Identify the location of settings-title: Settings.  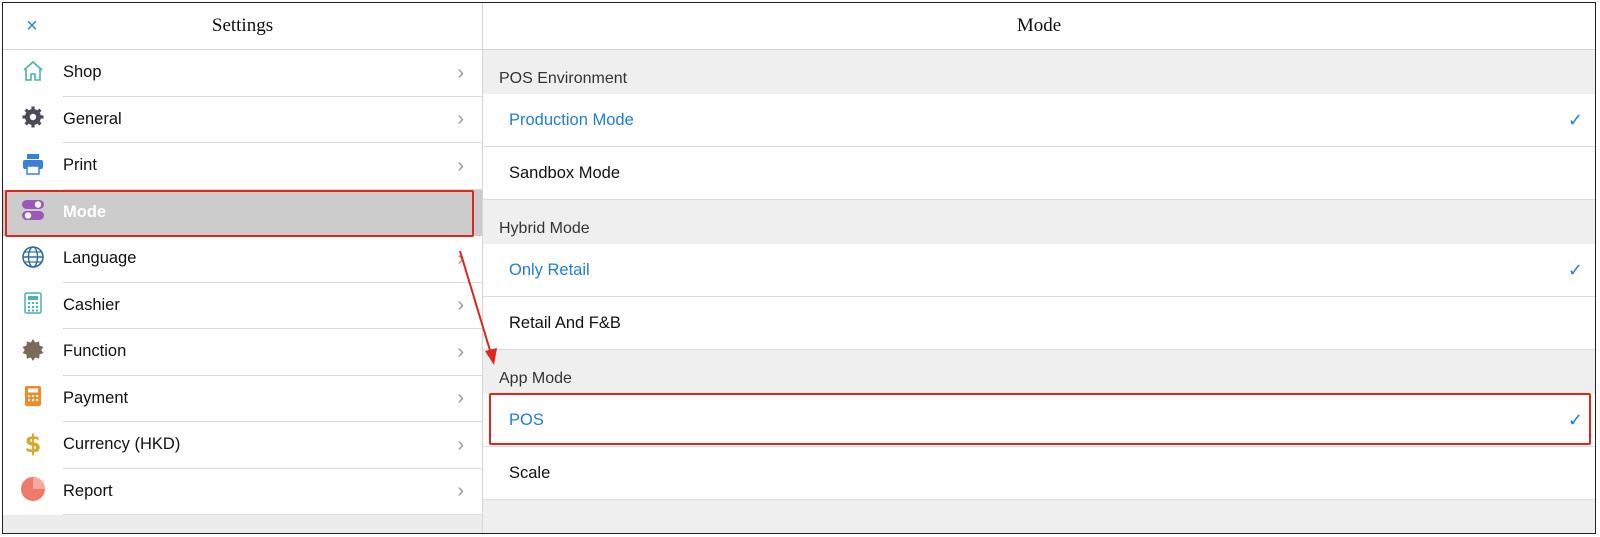
(242, 25).